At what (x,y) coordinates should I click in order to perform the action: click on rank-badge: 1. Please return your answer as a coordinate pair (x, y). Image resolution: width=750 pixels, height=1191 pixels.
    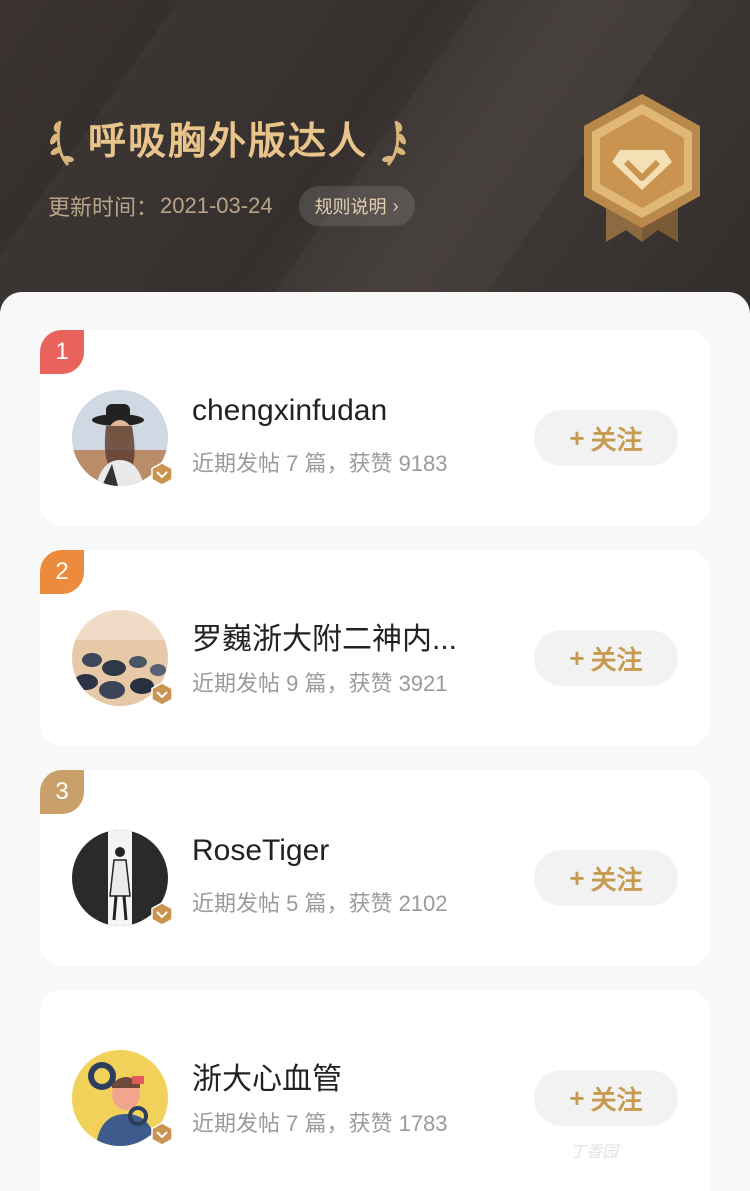
    Looking at the image, I should click on (62, 352).